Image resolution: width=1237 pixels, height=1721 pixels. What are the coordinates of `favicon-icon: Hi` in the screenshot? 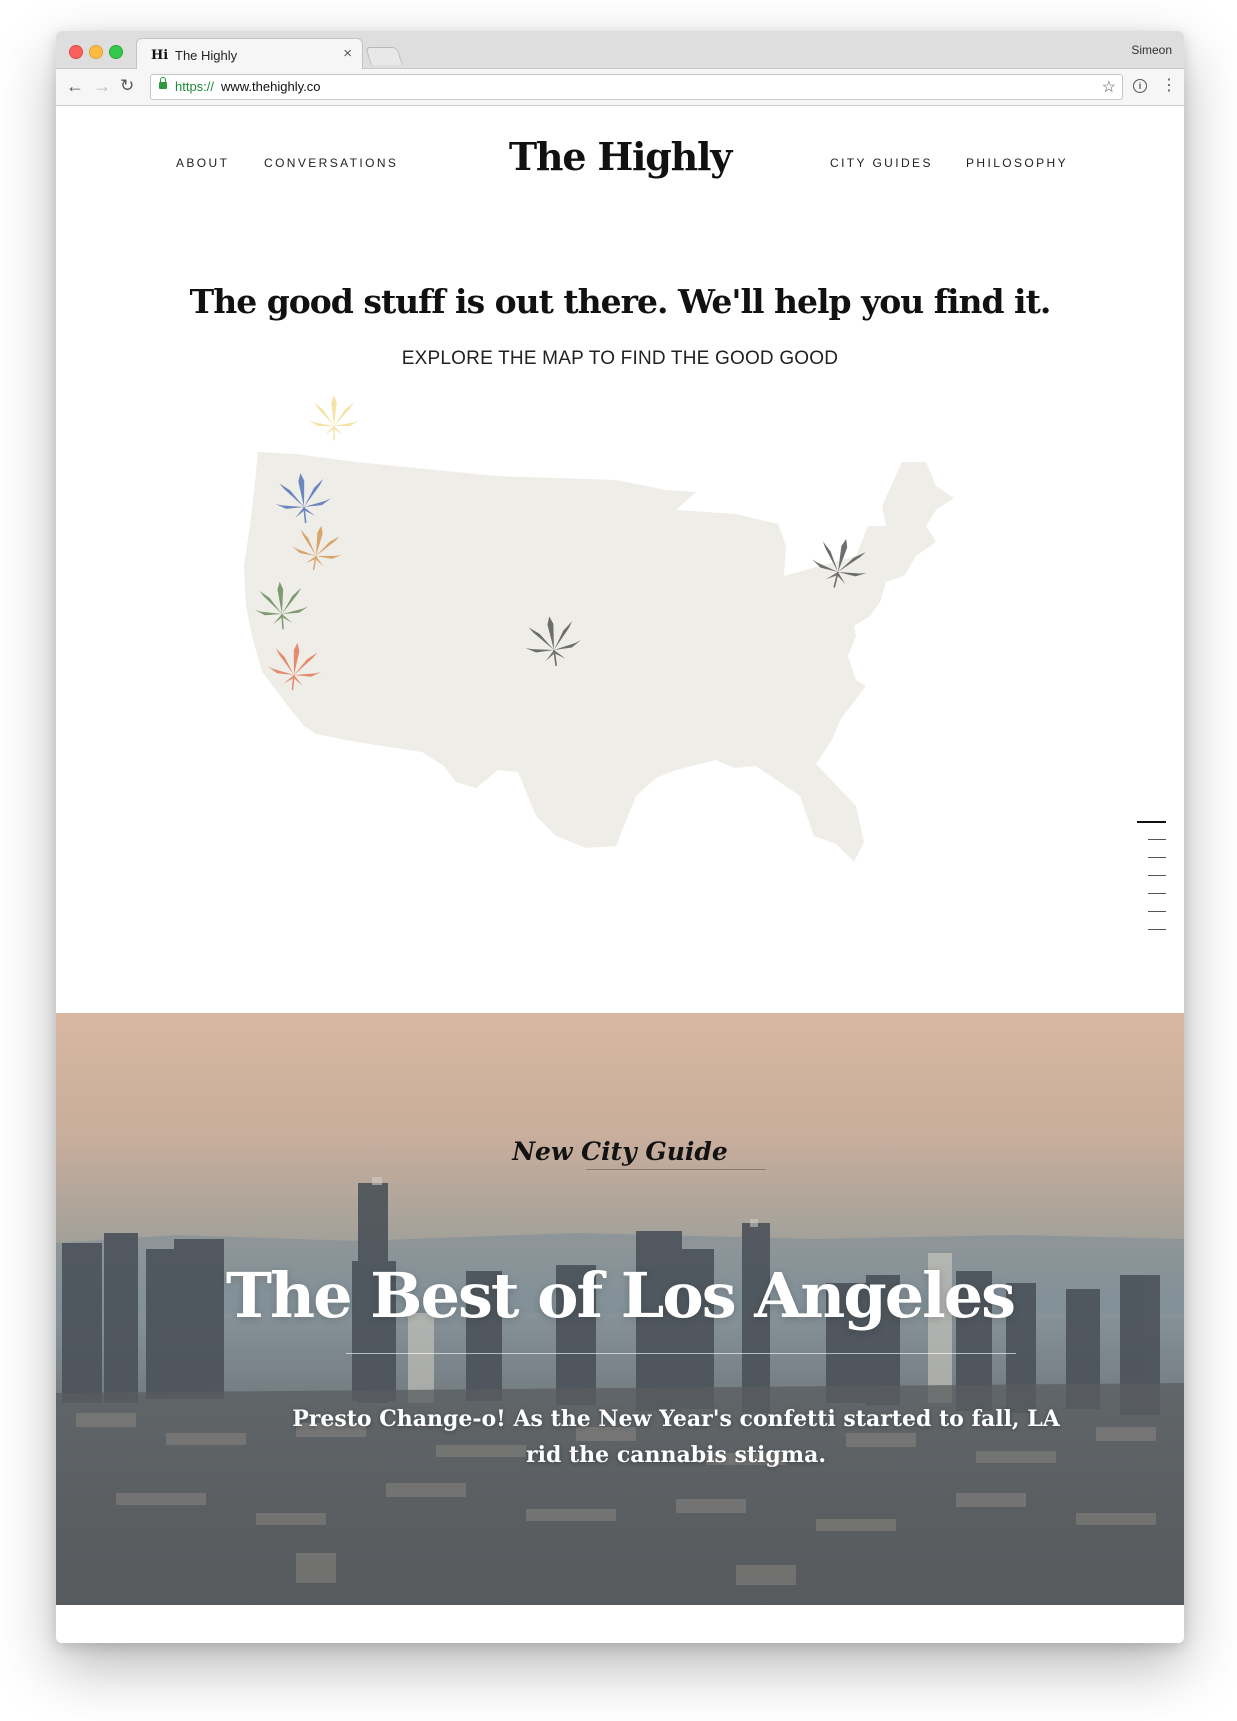 It's located at (160, 55).